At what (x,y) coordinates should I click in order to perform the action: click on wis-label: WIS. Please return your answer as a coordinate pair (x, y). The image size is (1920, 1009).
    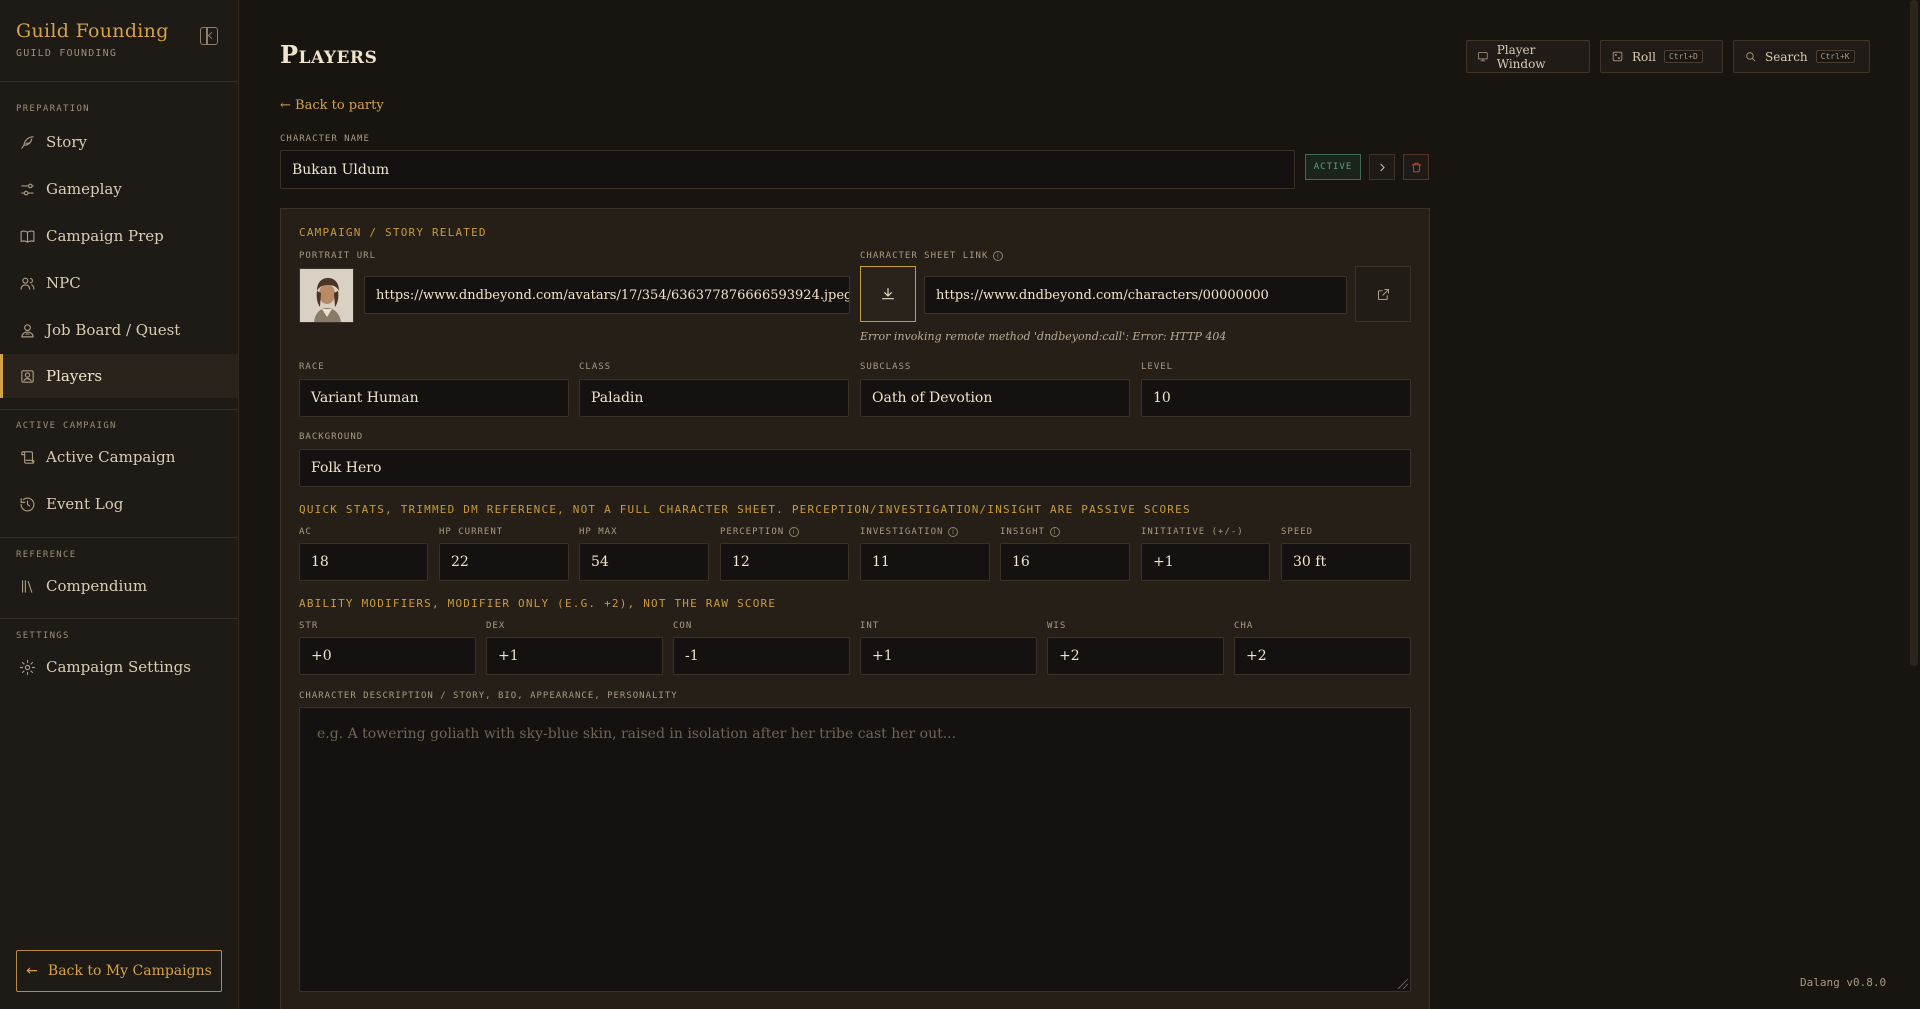
    Looking at the image, I should click on (1057, 626).